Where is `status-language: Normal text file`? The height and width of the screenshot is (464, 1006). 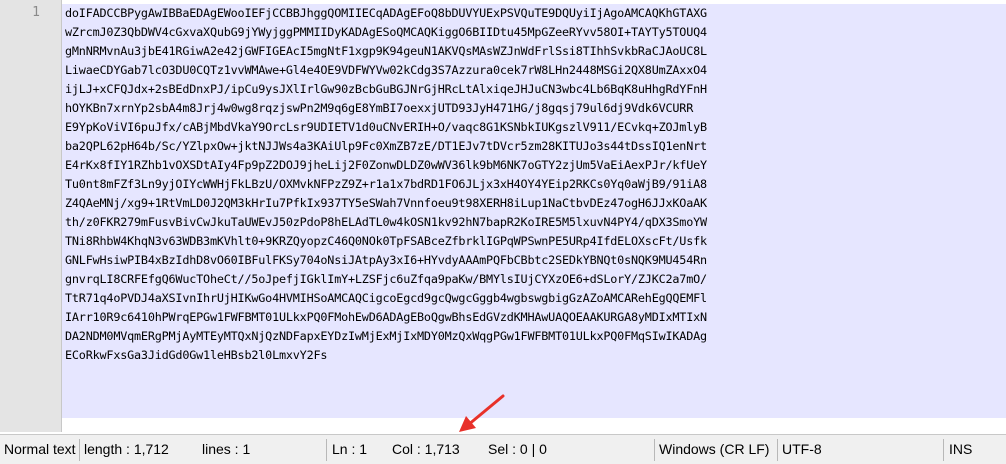
status-language: Normal text file is located at coordinates (41, 449).